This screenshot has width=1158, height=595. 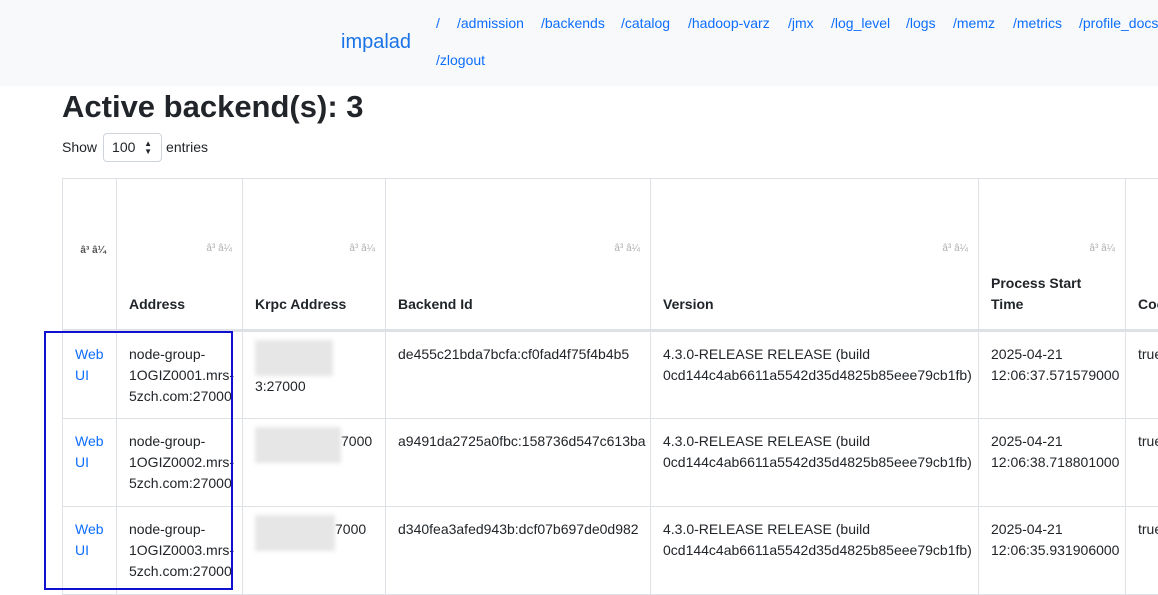 What do you see at coordinates (518, 551) in the screenshot?
I see `backend-id-cell: d340fea3afed943b:dcf07b697de0d982` at bounding box center [518, 551].